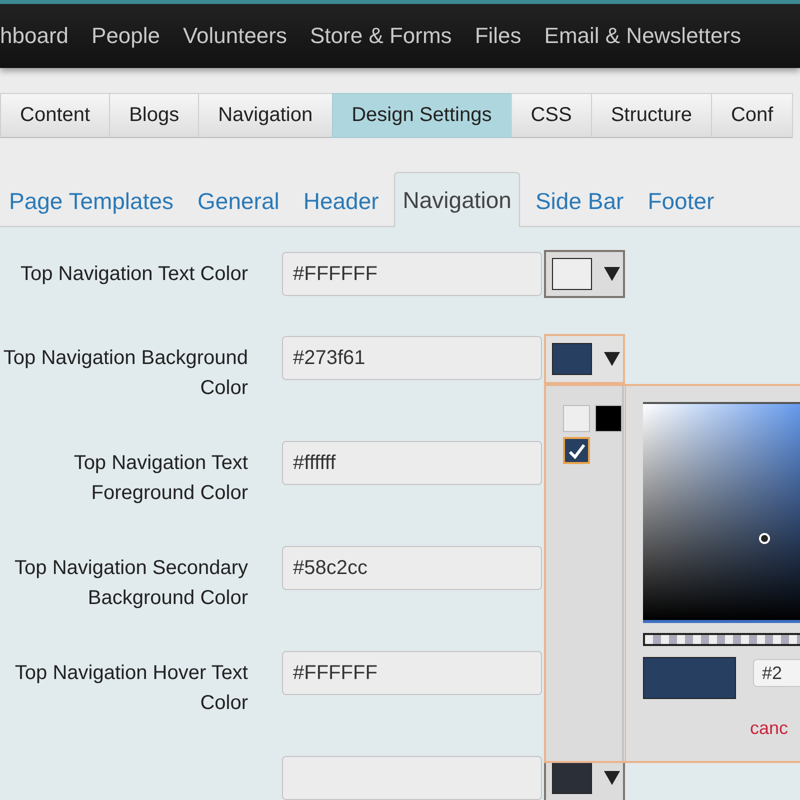 The width and height of the screenshot is (800, 800). Describe the element at coordinates (752, 115) in the screenshot. I see `tab: Conf` at that location.